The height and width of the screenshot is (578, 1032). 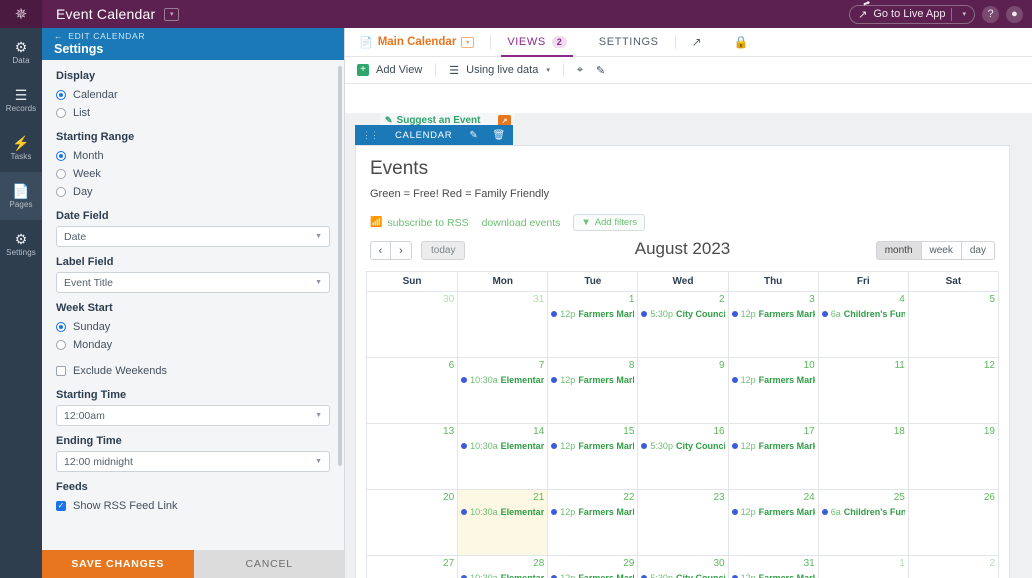 What do you see at coordinates (592, 324) in the screenshot?
I see `calendar-day-cell: 1 12pFarmers Marke` at bounding box center [592, 324].